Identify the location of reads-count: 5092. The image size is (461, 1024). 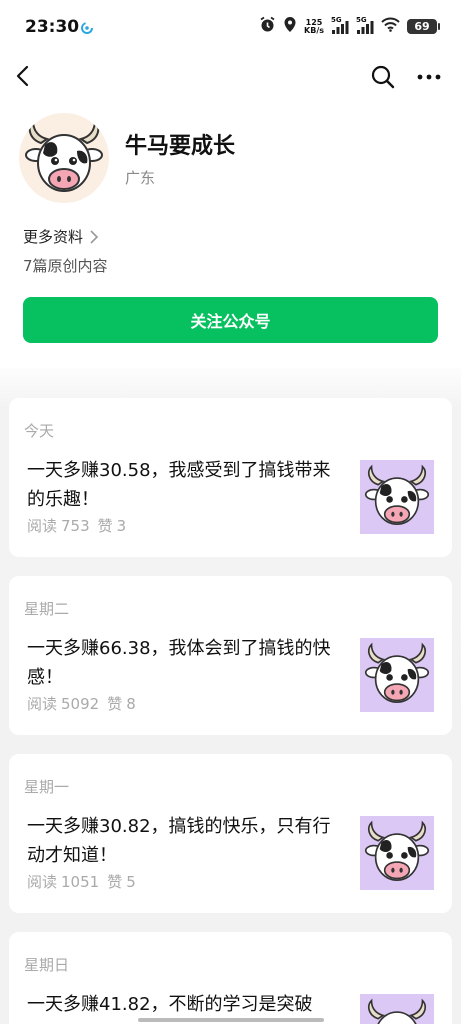
(80, 704).